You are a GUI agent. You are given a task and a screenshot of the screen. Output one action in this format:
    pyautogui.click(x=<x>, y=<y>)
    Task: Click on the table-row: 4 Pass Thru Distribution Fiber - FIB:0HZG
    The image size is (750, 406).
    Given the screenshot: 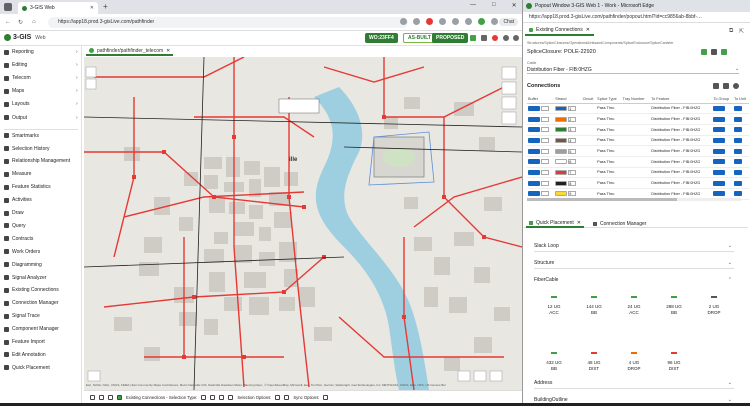 What is the action you would take?
    pyautogui.click(x=638, y=141)
    